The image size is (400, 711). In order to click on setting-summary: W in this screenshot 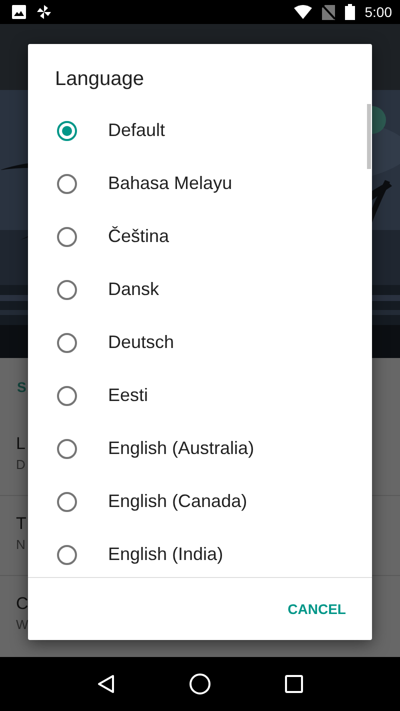, I will do `click(22, 624)`.